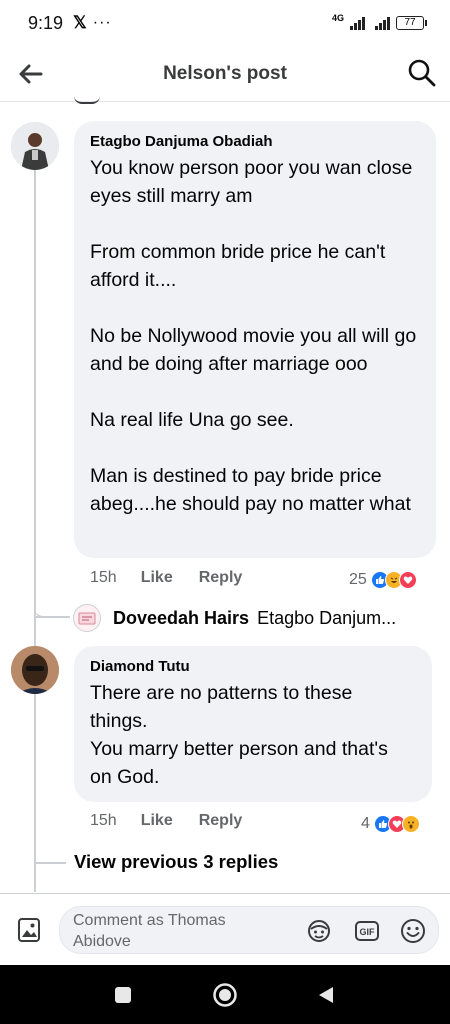  What do you see at coordinates (365, 823) in the screenshot?
I see `reaction-count: 4` at bounding box center [365, 823].